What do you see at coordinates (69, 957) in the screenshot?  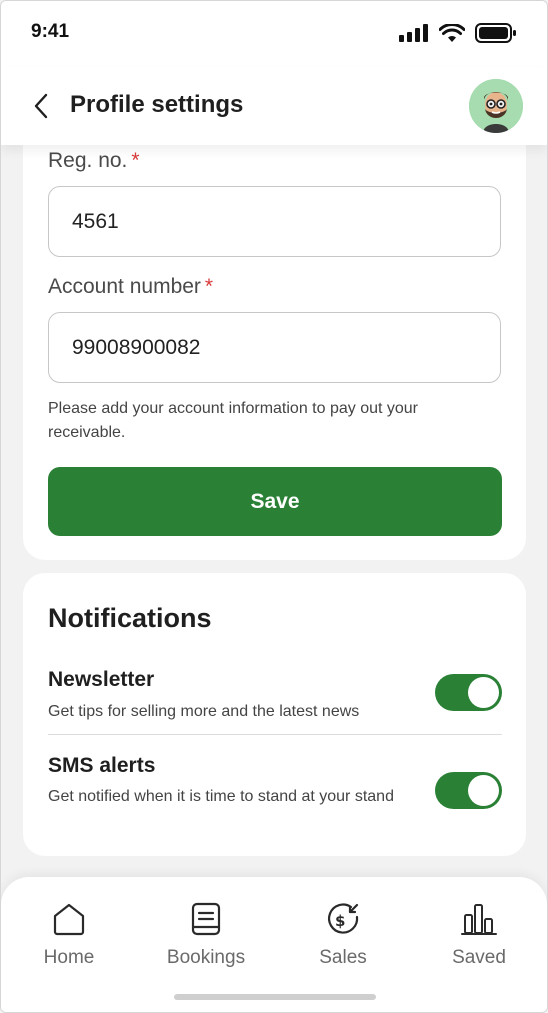 I see `nav-label-home: Home` at bounding box center [69, 957].